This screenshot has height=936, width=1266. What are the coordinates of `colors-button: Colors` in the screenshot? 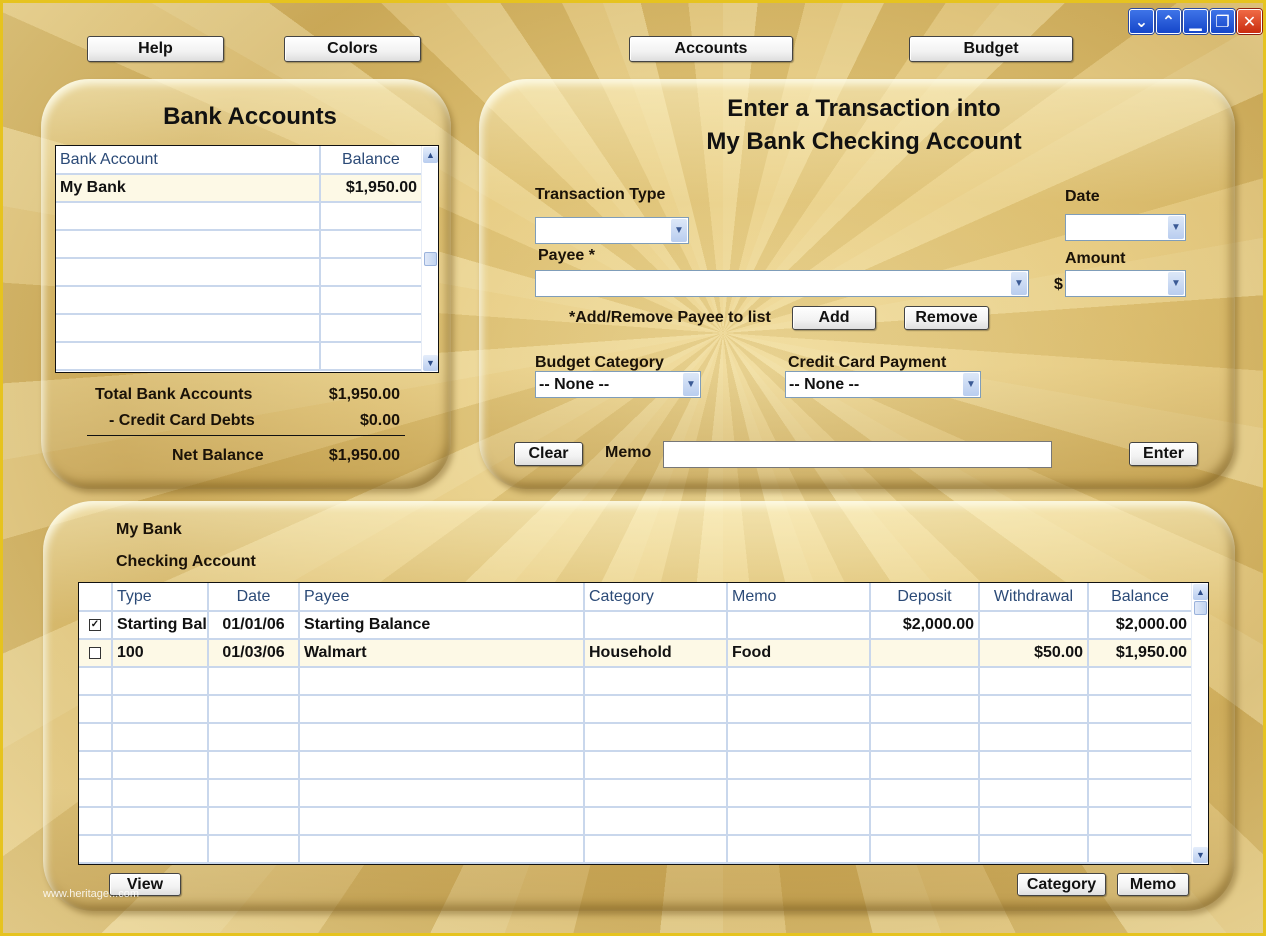 It's located at (352, 49).